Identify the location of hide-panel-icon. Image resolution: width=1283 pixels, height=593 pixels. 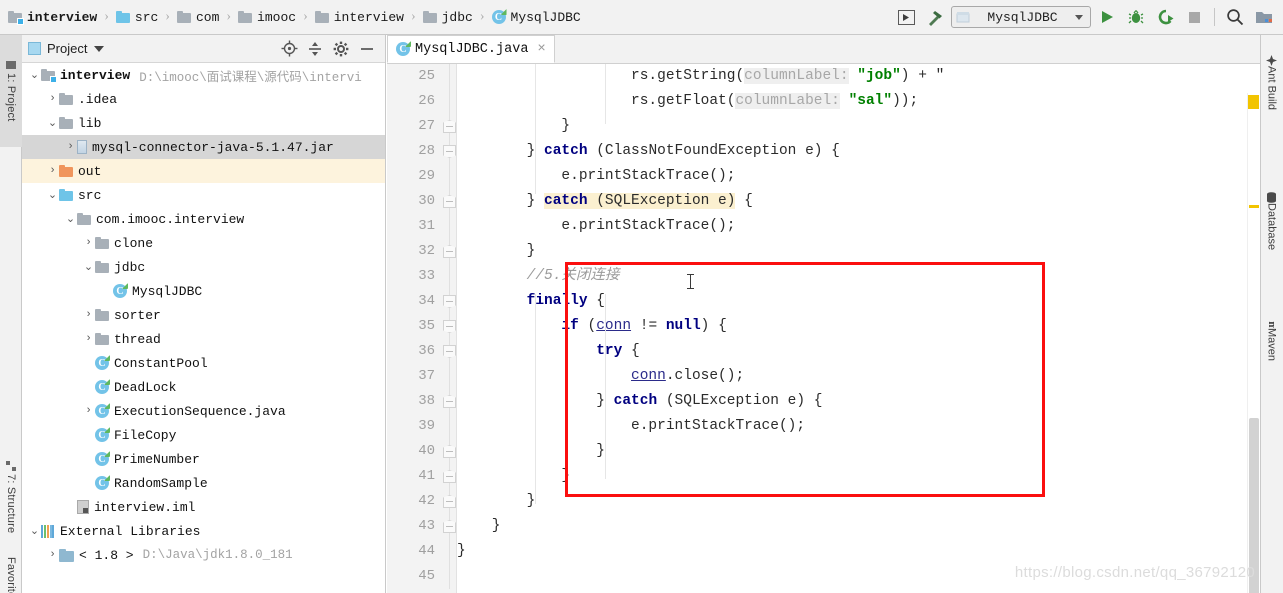
(367, 49).